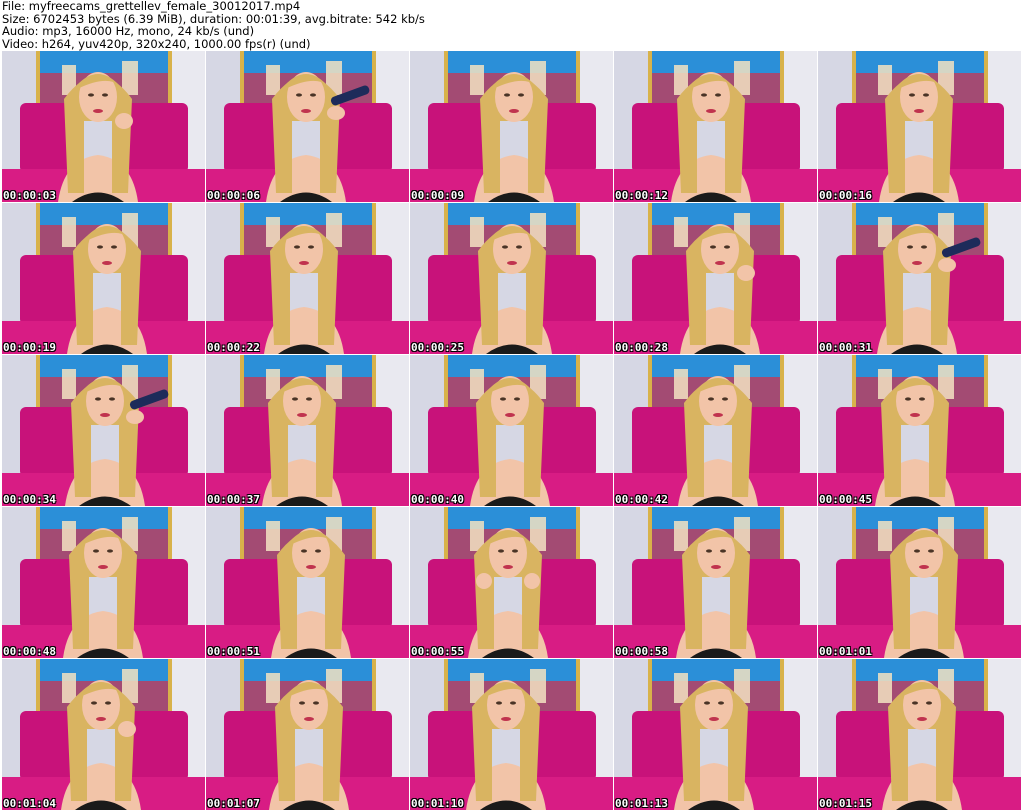  What do you see at coordinates (437, 651) in the screenshot?
I see `timestamp-label: 00:00:55` at bounding box center [437, 651].